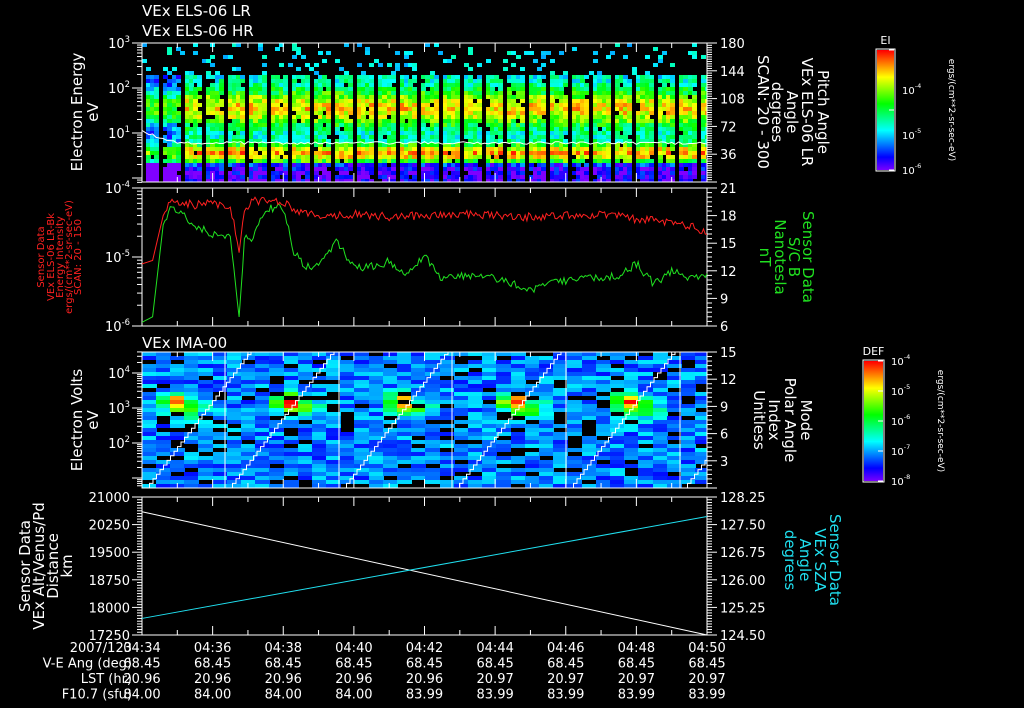  I want to click on sza-axis-tick-label: 127.50, so click(743, 526).